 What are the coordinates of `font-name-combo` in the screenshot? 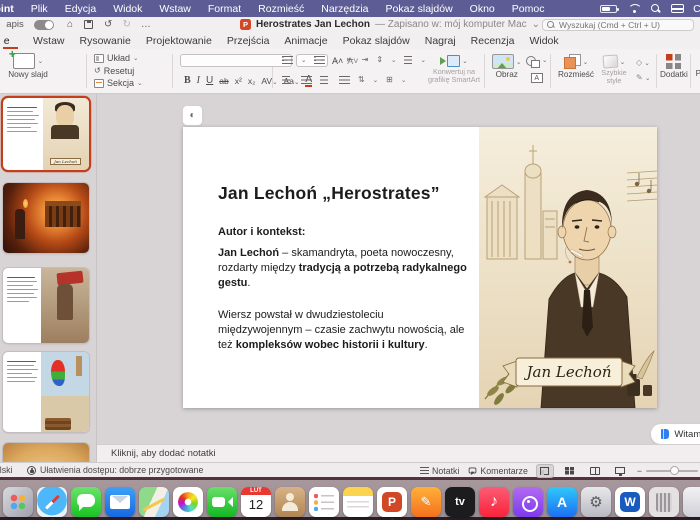 It's located at (236, 60).